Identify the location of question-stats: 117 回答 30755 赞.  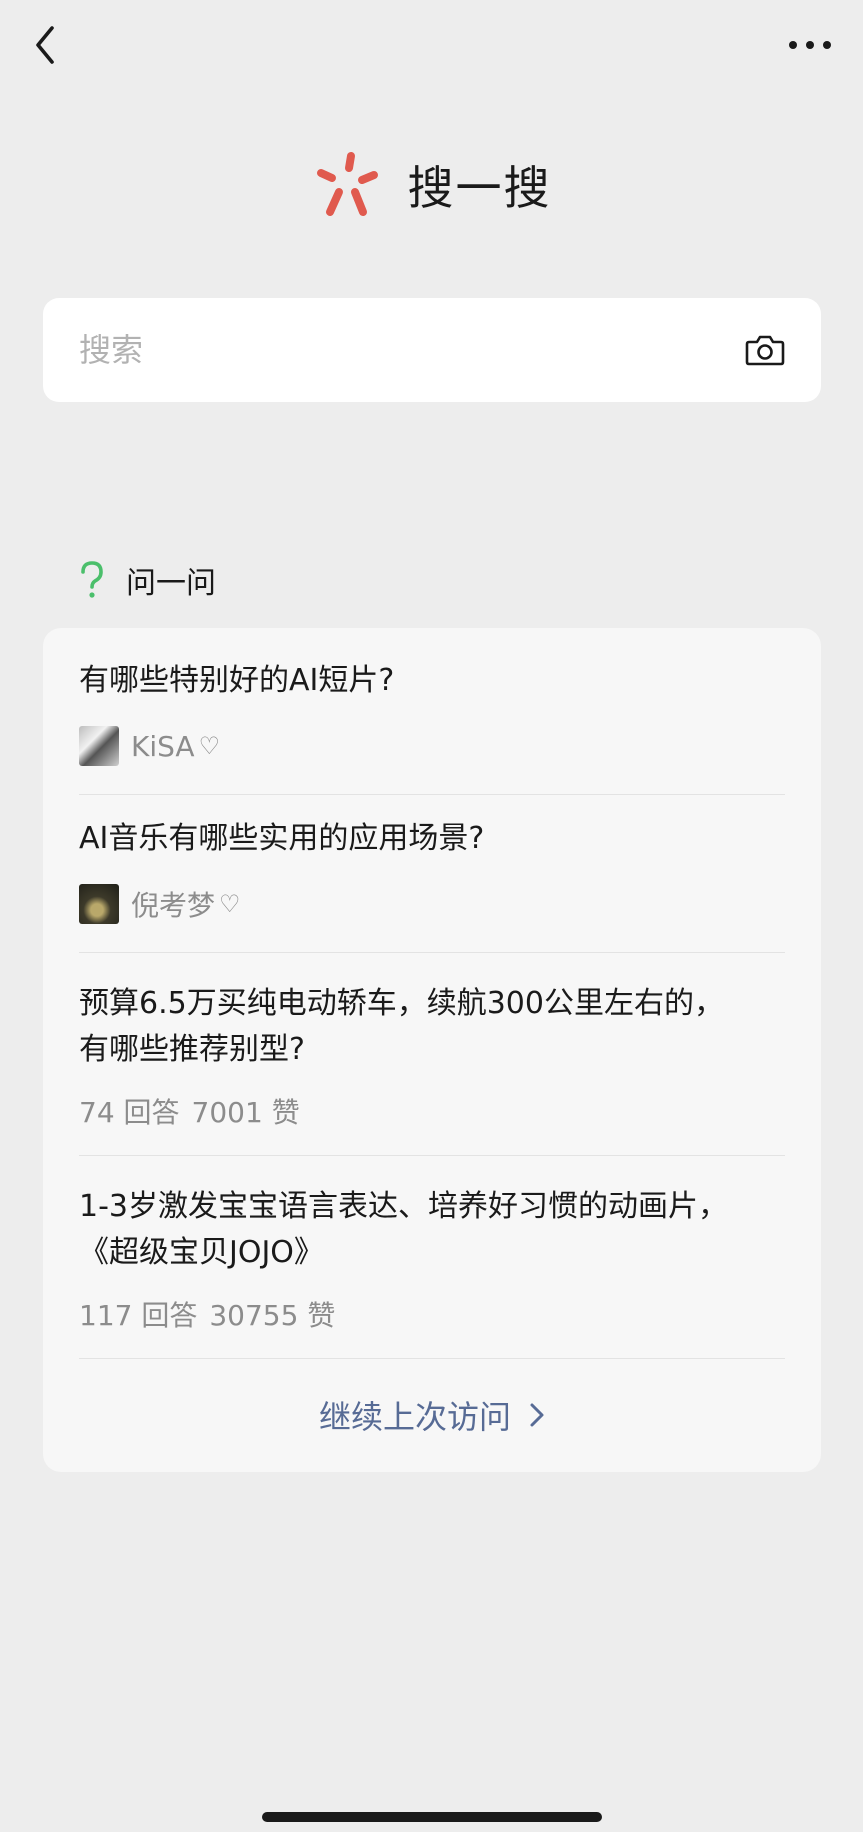
(432, 1314).